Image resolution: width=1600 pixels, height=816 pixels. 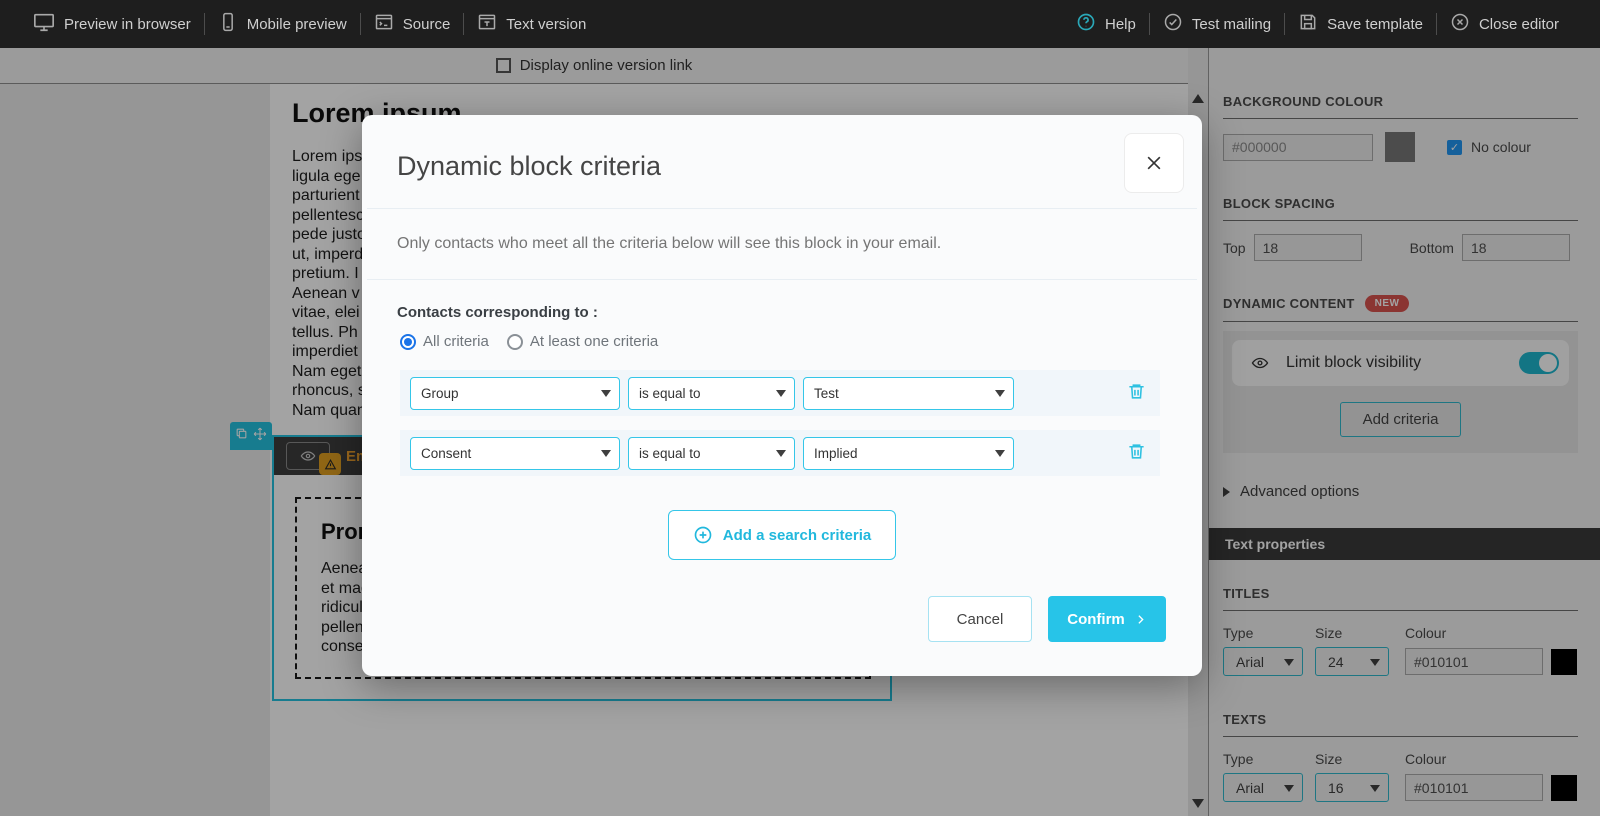 I want to click on spacing-top-input, so click(x=1307, y=247).